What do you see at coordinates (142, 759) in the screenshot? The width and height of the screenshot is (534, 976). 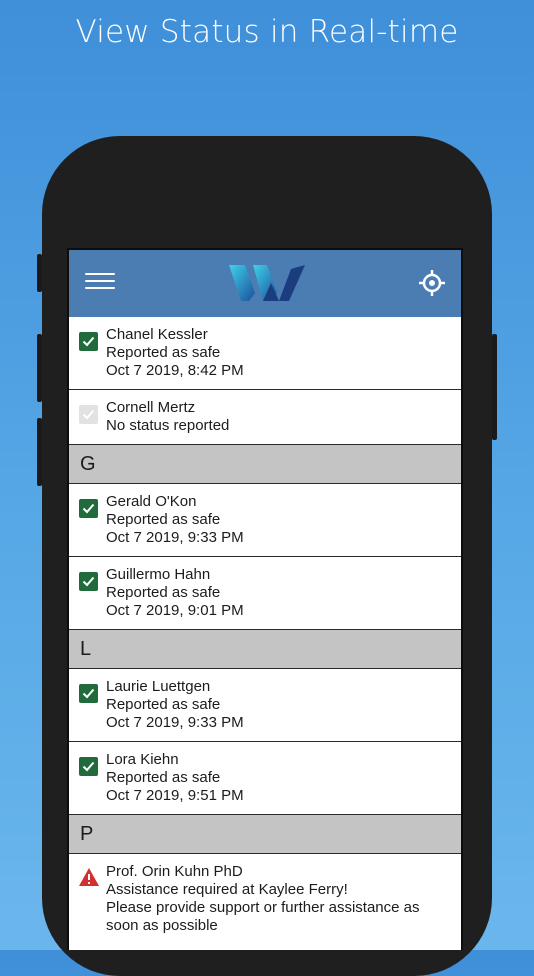 I see `contact-name: Lora Kiehn` at bounding box center [142, 759].